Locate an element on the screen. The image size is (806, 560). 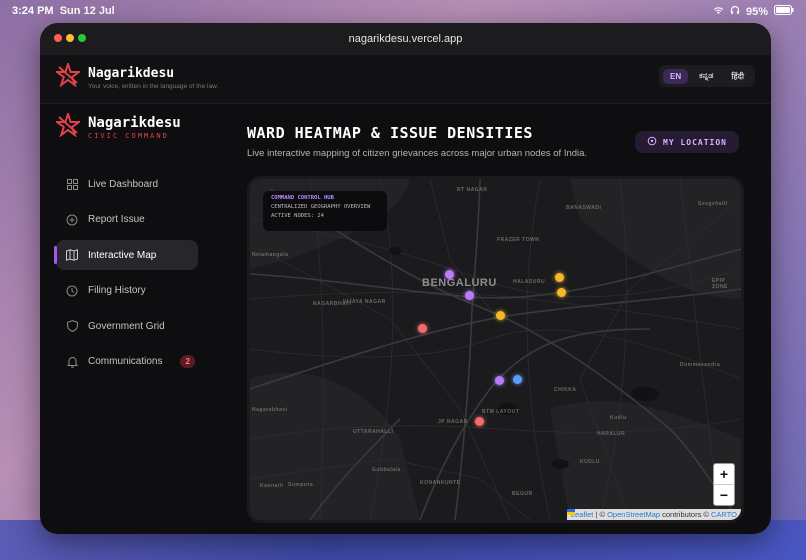
place-label: Kannalli is located at coordinates (272, 486).